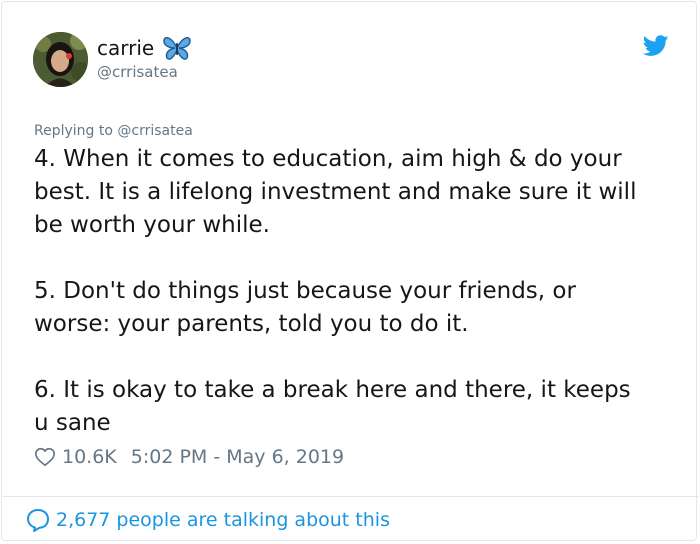 The image size is (700, 544). Describe the element at coordinates (125, 48) in the screenshot. I see `author-name: carrie` at that location.